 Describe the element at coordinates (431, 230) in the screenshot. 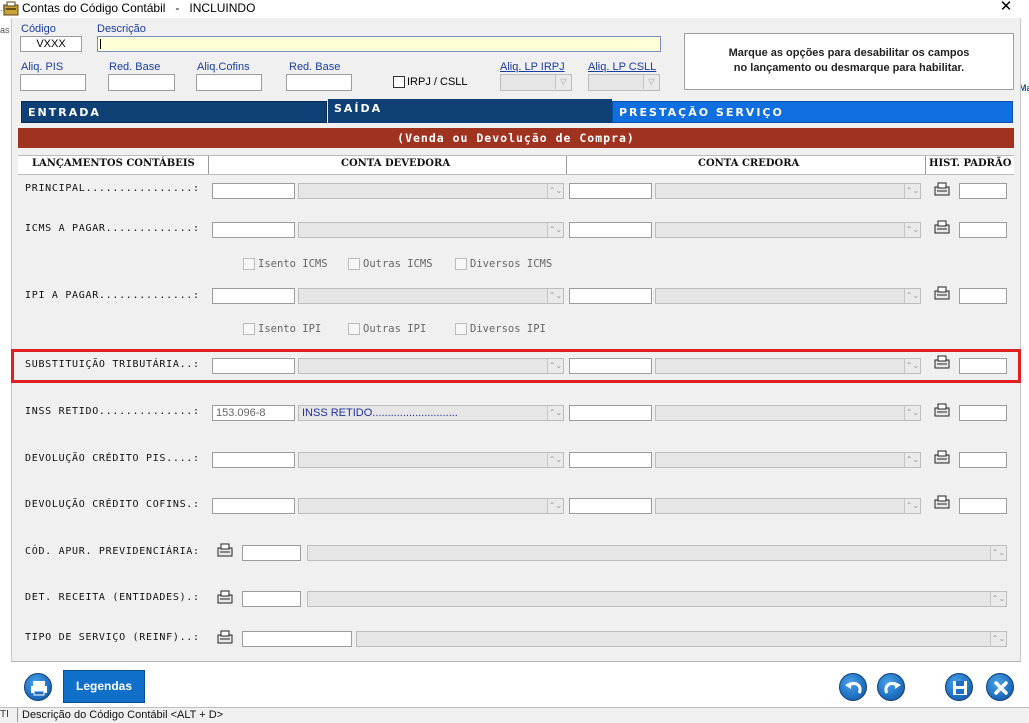

I see `icms-debit-account: ⌃⌄` at that location.